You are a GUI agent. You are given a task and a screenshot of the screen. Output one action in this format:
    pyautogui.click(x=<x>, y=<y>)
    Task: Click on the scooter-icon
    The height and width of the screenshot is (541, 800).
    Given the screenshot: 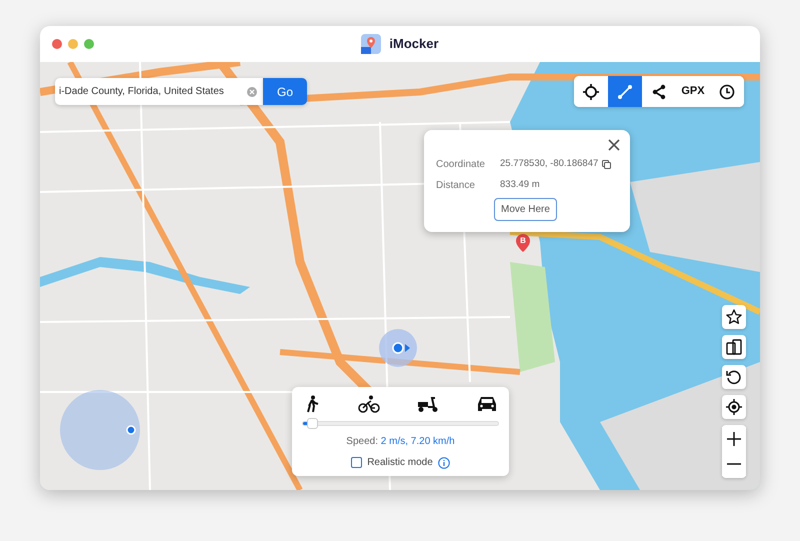 What is the action you would take?
    pyautogui.click(x=428, y=404)
    